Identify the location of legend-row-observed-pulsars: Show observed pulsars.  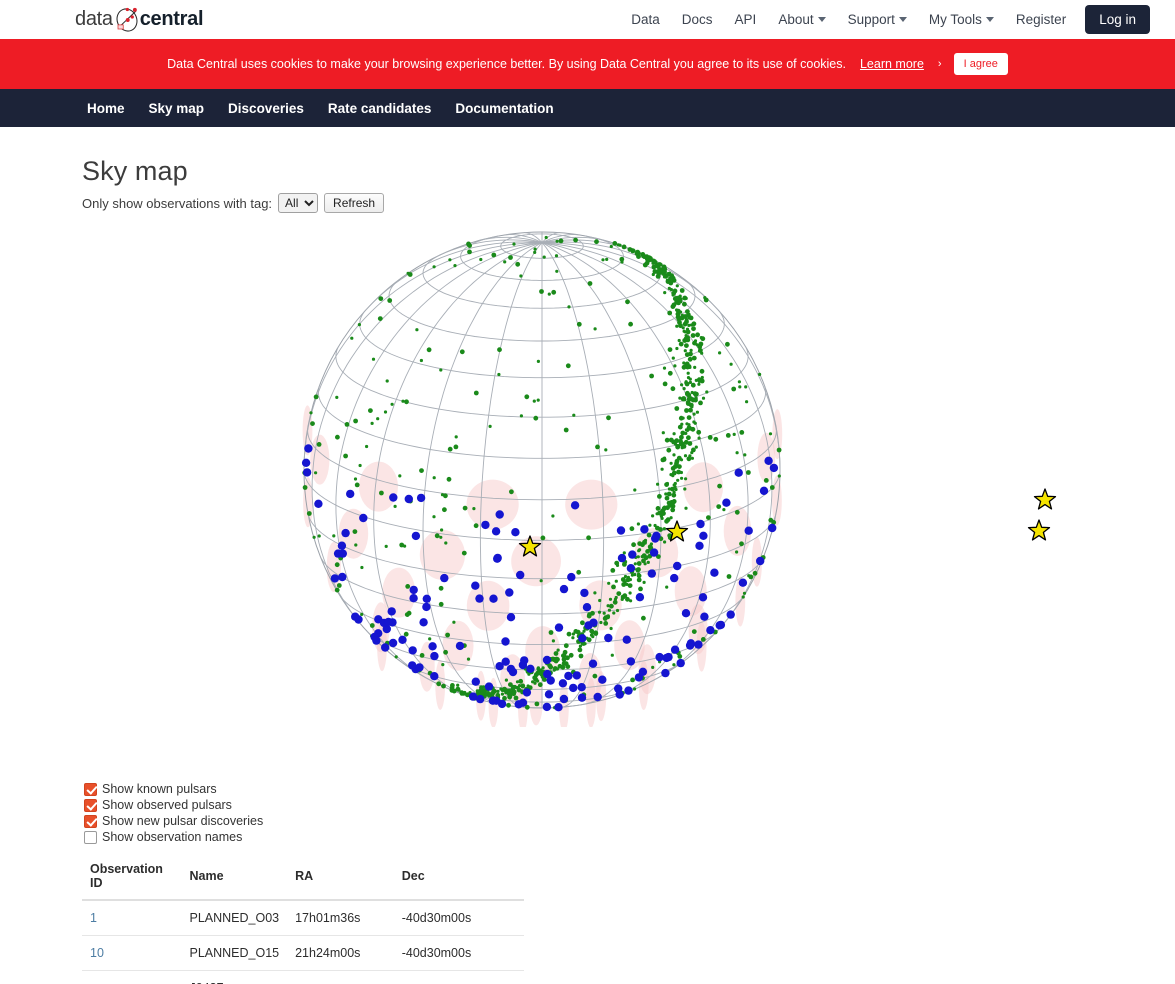
(629, 805).